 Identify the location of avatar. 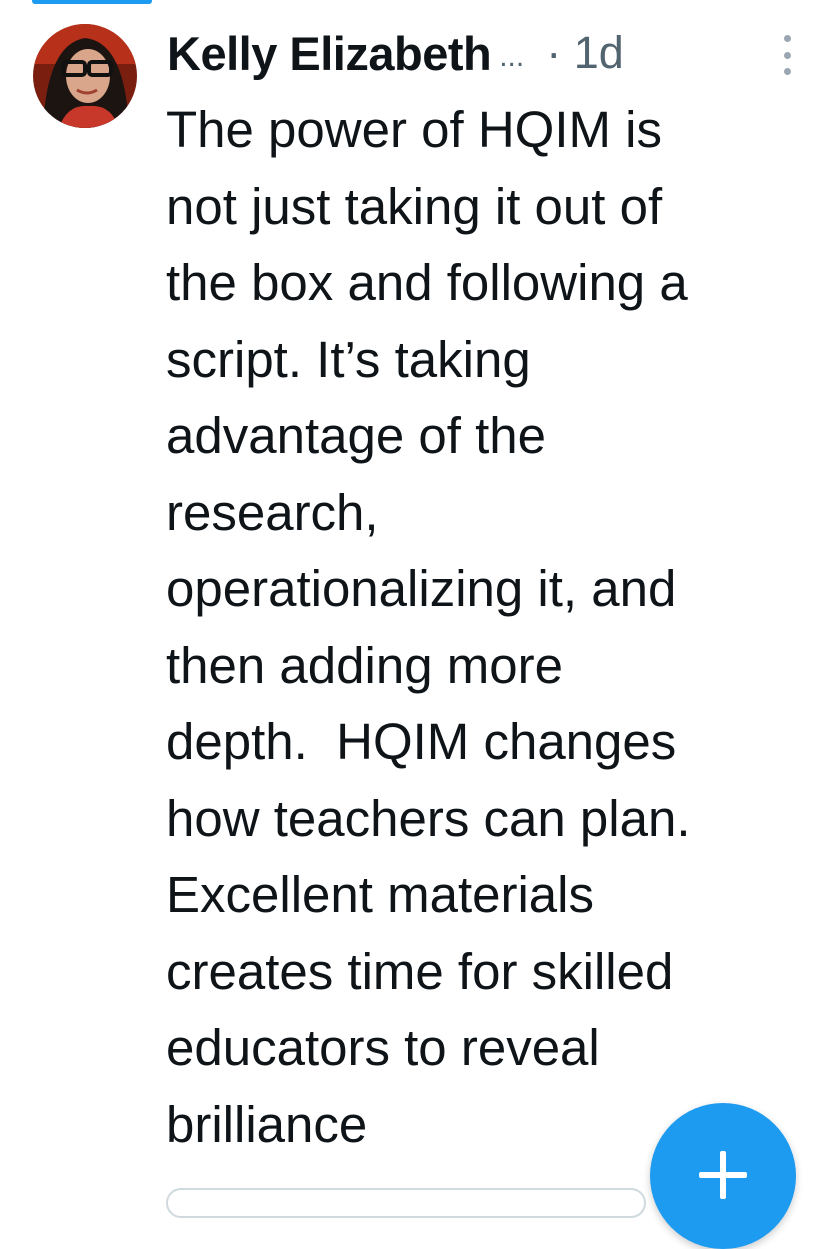
(85, 76).